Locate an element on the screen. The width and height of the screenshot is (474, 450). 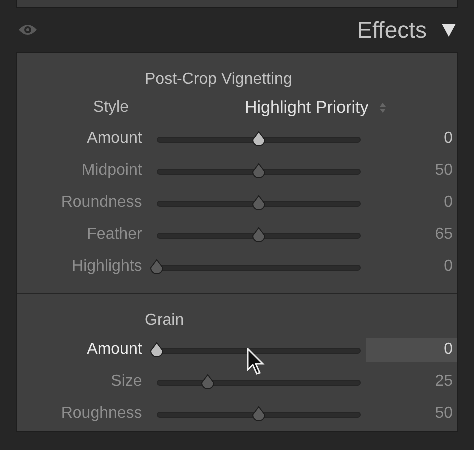
style-dropdown: Highlight Priority is located at coordinates (316, 108).